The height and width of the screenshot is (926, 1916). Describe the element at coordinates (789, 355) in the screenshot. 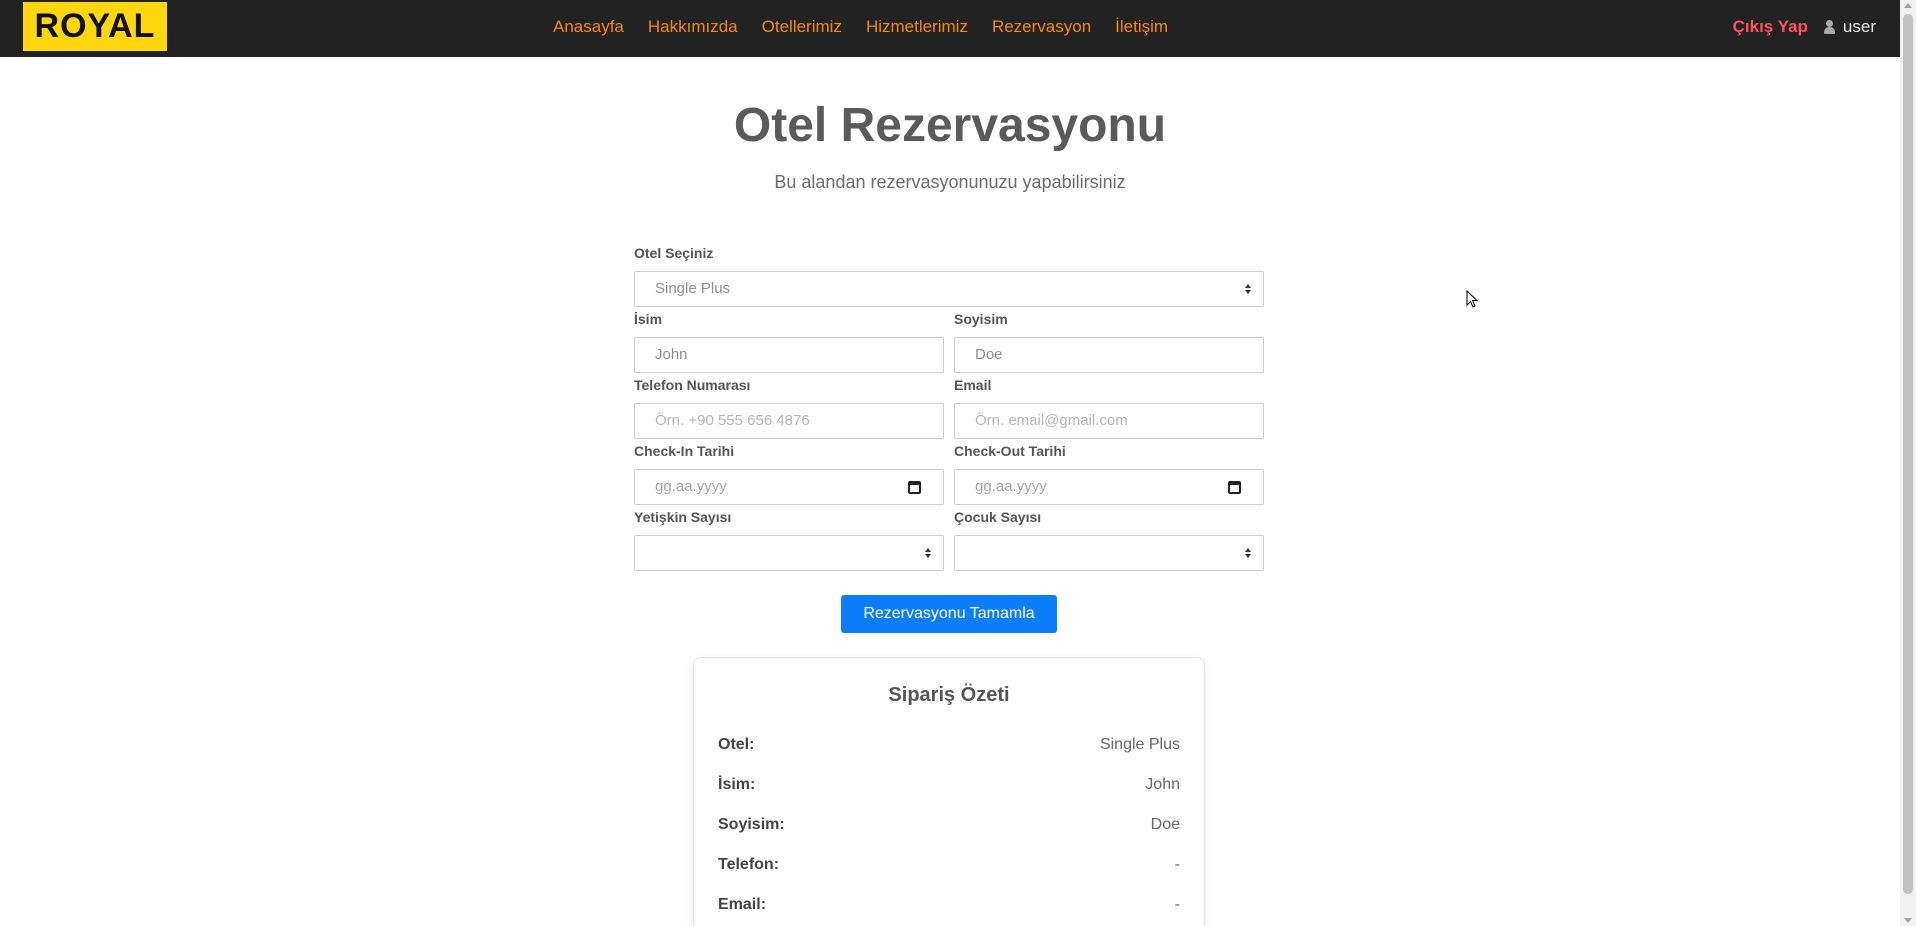

I see `first-name-input: John` at that location.